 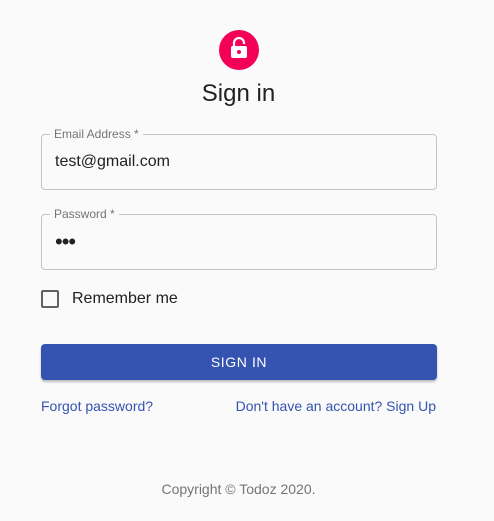 I want to click on password-field: Password * •••, so click(x=239, y=239).